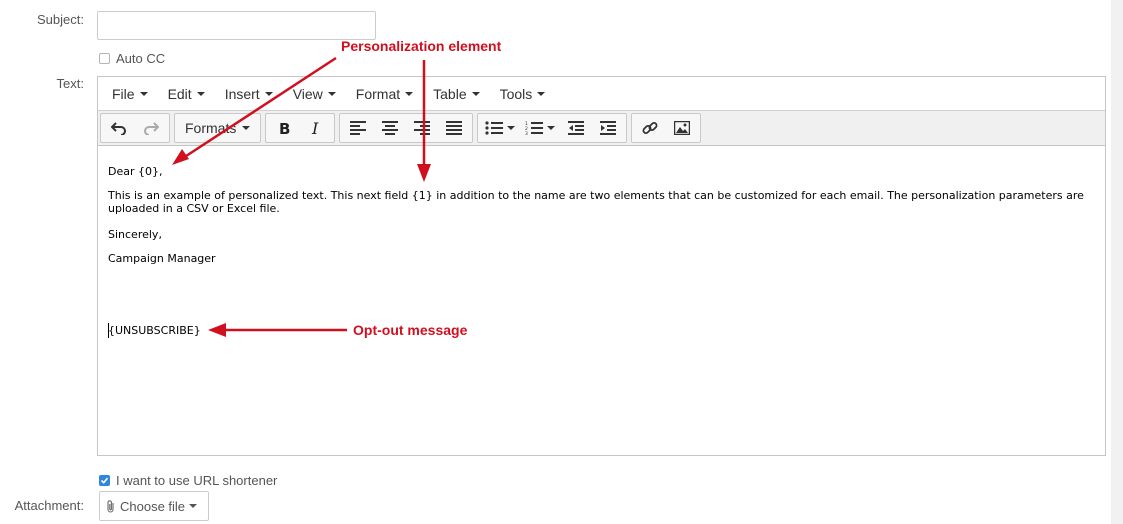 This screenshot has height=524, width=1123. I want to click on align-justify-button, so click(454, 128).